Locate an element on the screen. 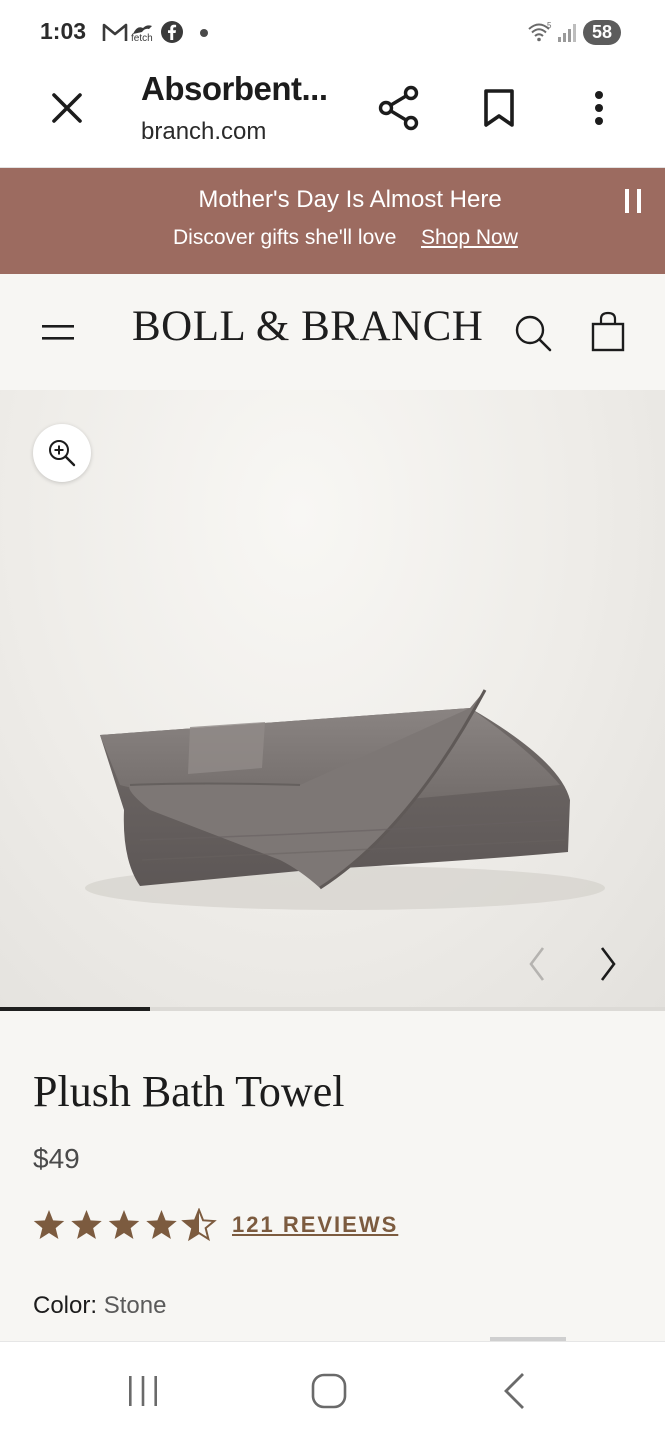 The image size is (665, 1441). zoom-button is located at coordinates (62, 453).